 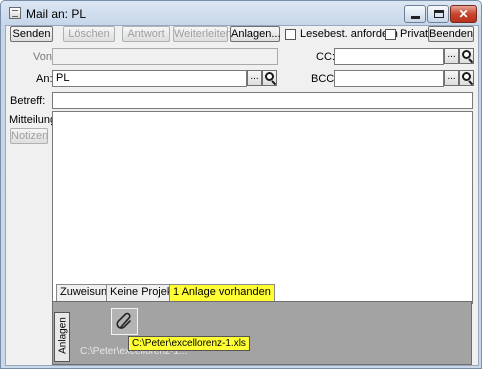 I want to click on read-receipt-label: Lesebest. anfordern, so click(x=349, y=34).